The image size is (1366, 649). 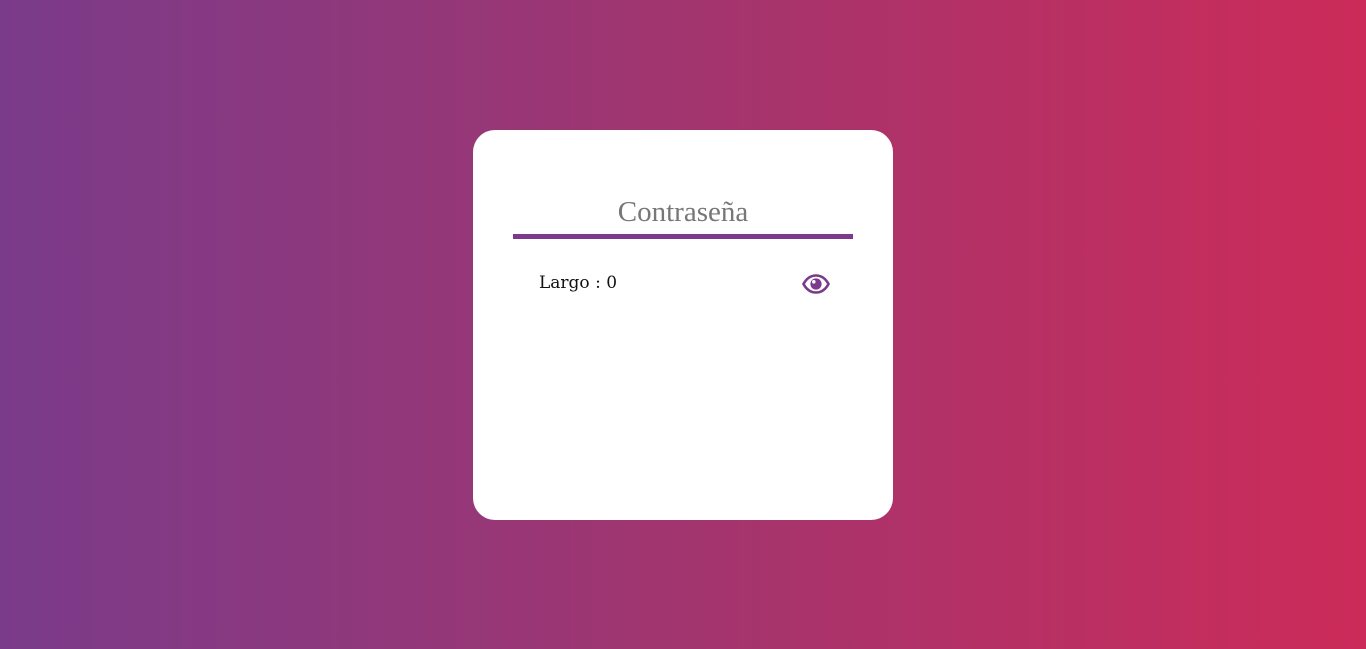 I want to click on eye-icon, so click(x=816, y=284).